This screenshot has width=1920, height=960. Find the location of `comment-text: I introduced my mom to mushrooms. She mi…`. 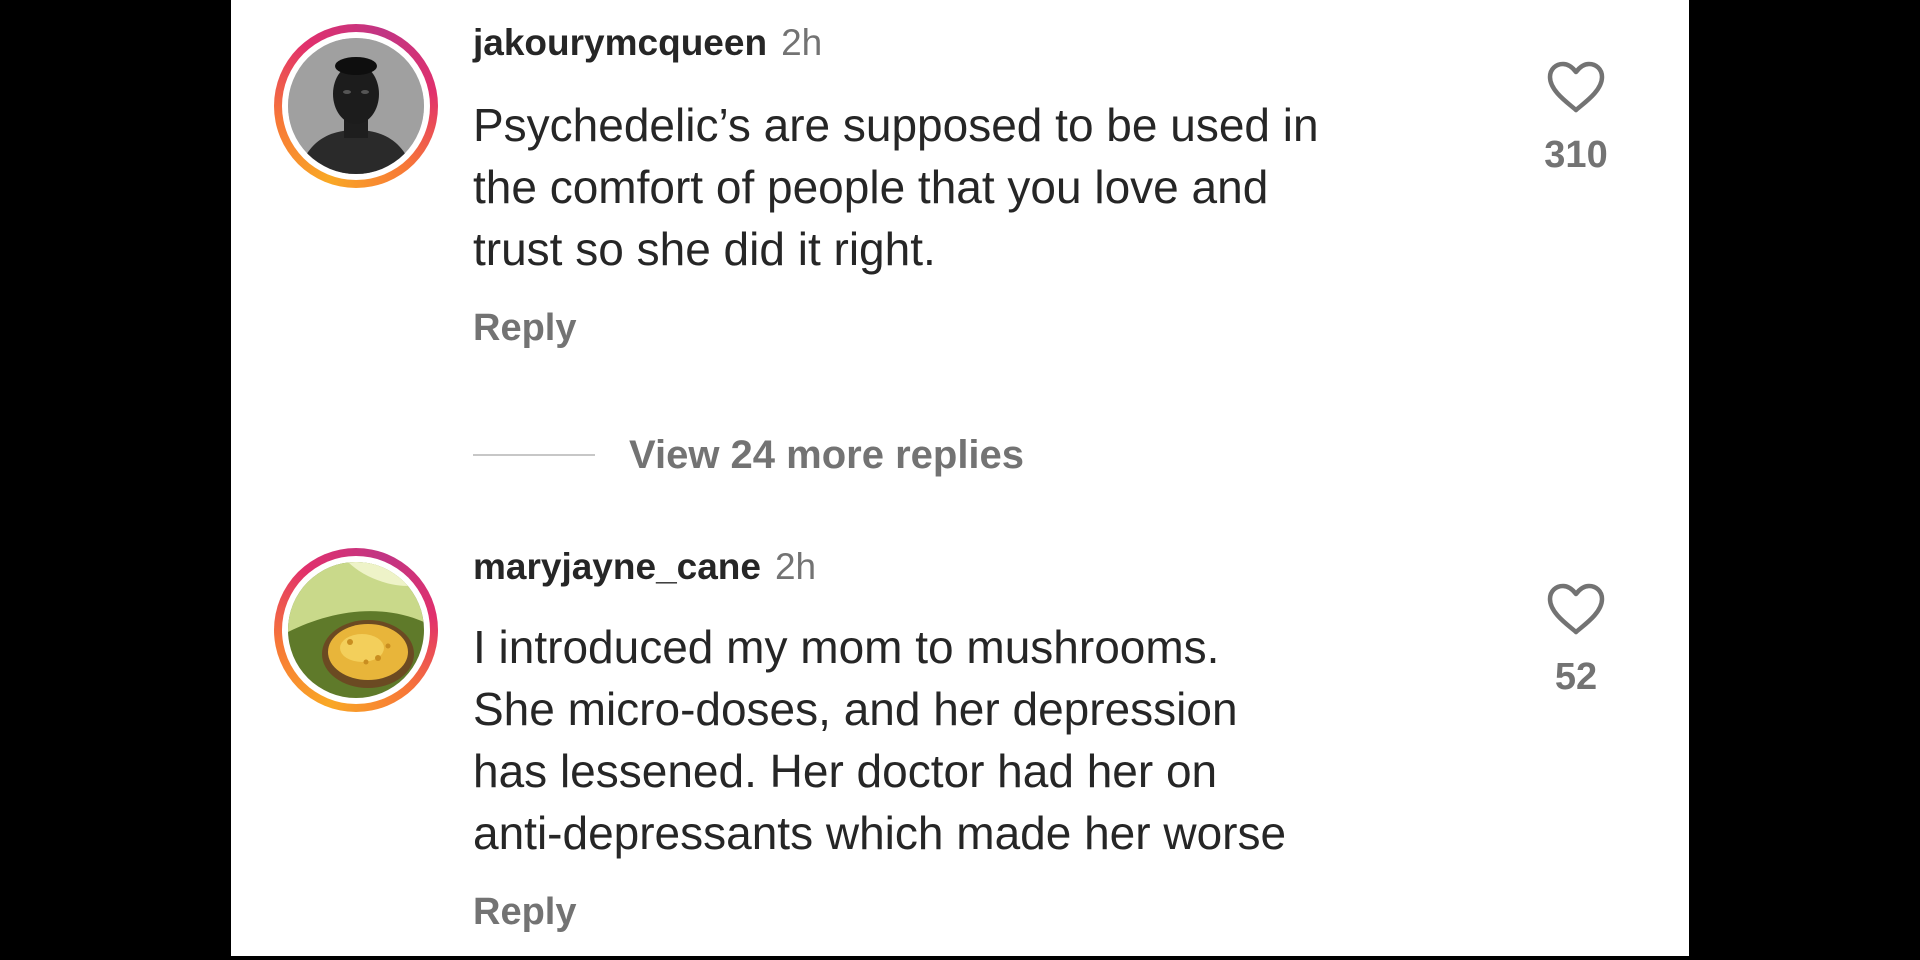

comment-text: I introduced my mom to mushrooms. She mi… is located at coordinates (880, 740).